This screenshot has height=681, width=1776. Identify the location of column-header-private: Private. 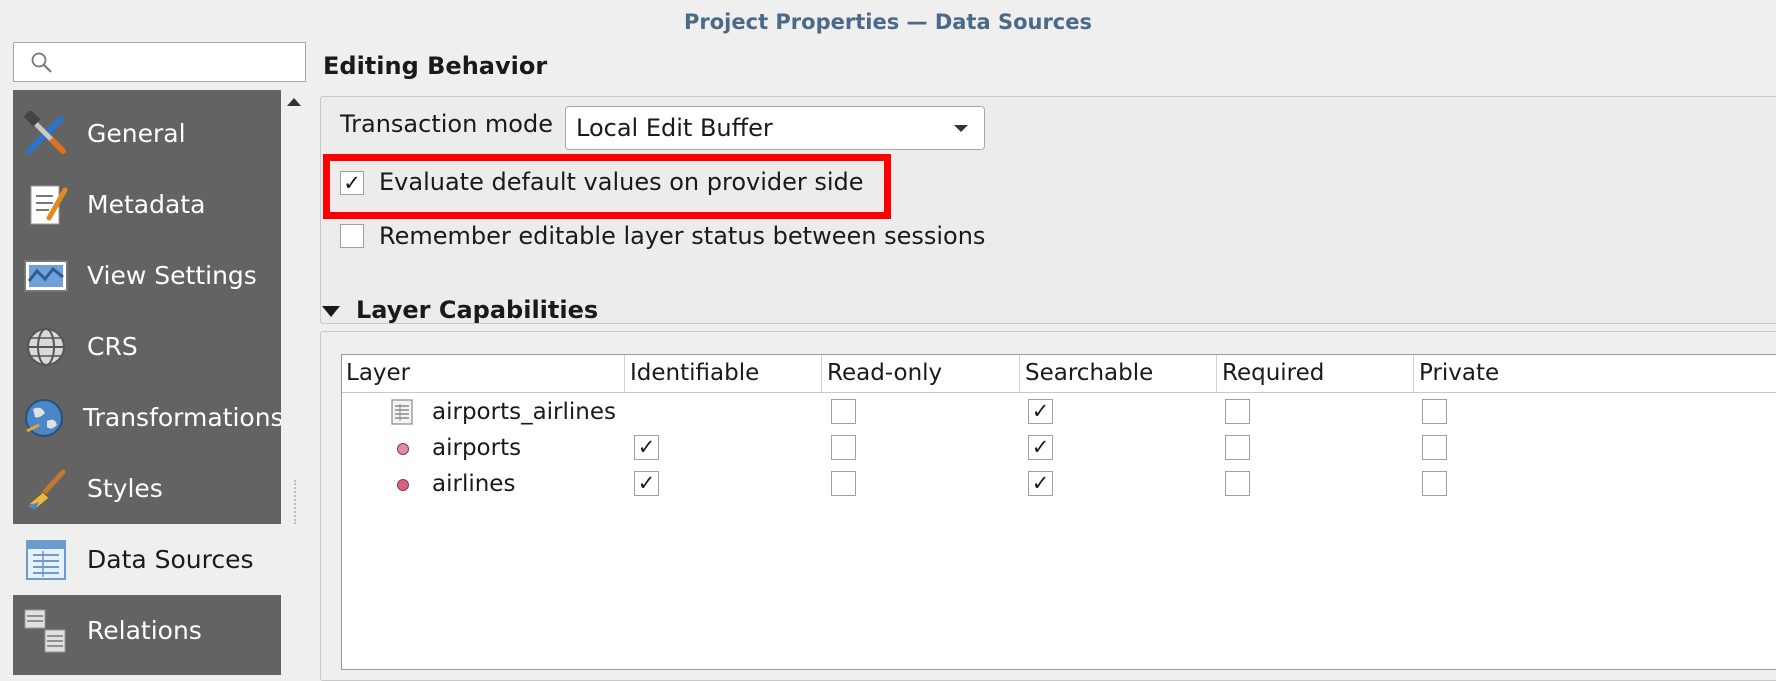
(1594, 373).